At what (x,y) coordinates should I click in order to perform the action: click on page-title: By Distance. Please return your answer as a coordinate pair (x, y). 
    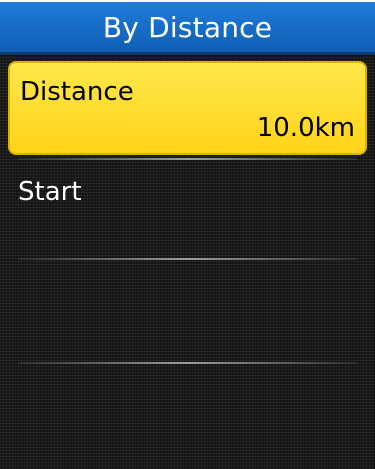
    Looking at the image, I should click on (187, 27).